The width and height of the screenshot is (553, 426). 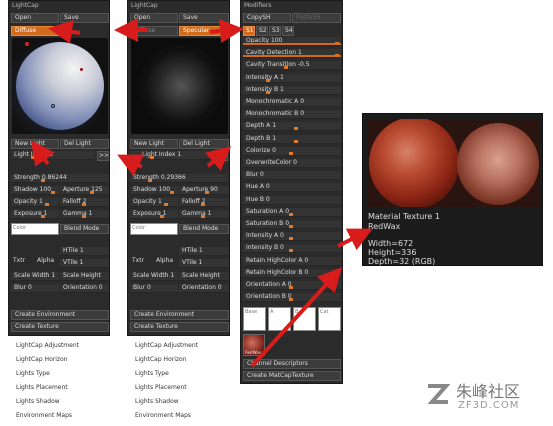 I want to click on modifier-slider: Orientation B 0, so click(x=292, y=298).